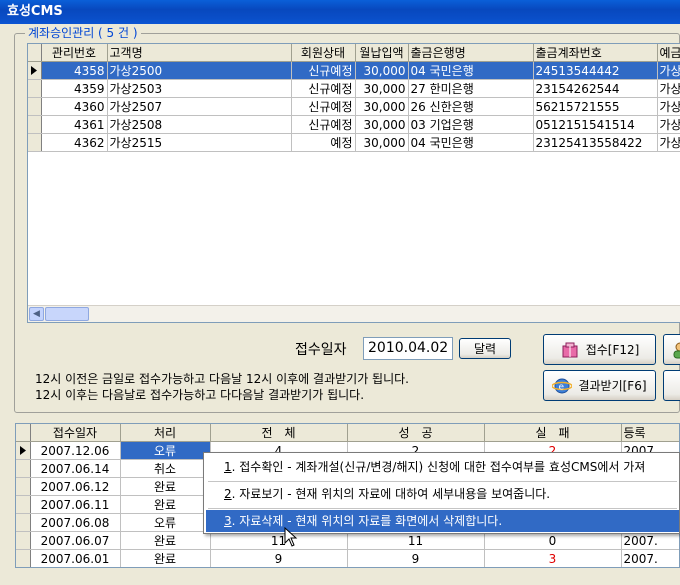  What do you see at coordinates (442, 494) in the screenshot?
I see `menu-item-view-data: 2. 자료보기 - 현재 위치의 자료에 대하여 세부내용을 보여줍니다.` at bounding box center [442, 494].